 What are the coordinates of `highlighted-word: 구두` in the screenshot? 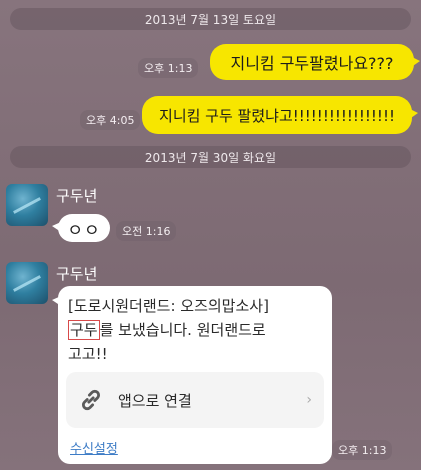 It's located at (84, 330).